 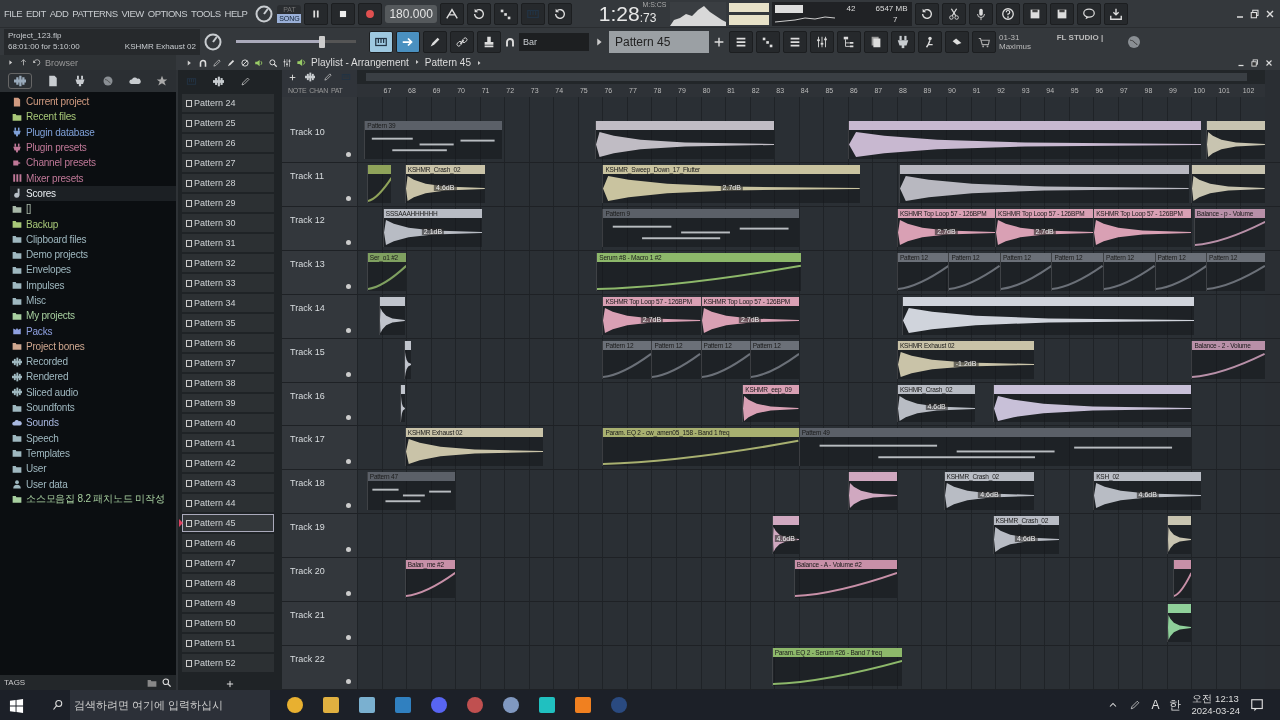 What do you see at coordinates (93, 178) in the screenshot?
I see `browser-item: Mixer presets` at bounding box center [93, 178].